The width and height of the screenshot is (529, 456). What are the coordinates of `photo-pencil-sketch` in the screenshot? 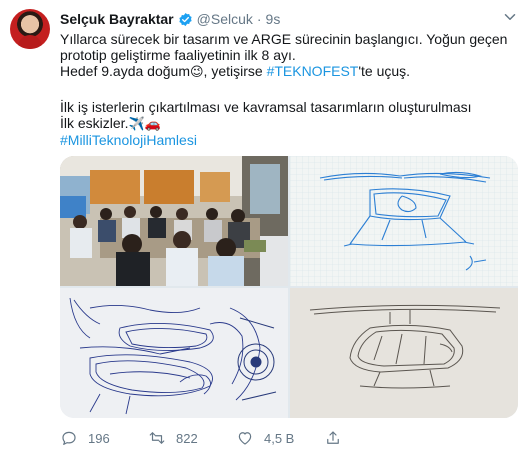 It's located at (404, 353).